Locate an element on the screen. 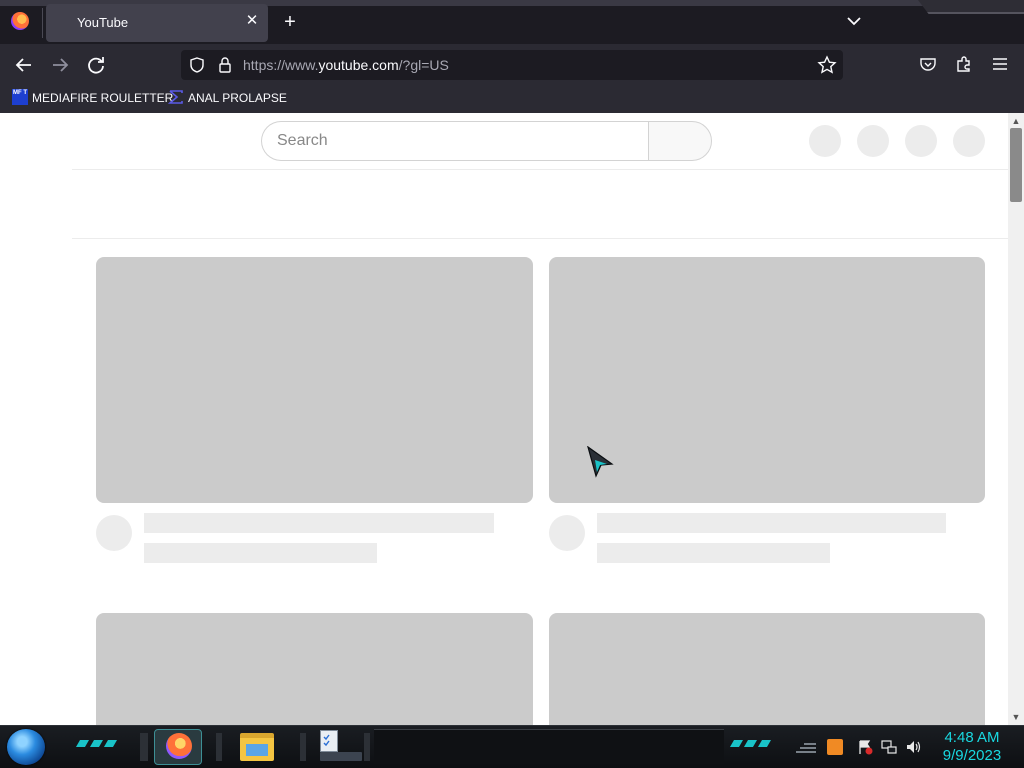 The height and width of the screenshot is (768, 1024). mft-icon: MF T is located at coordinates (20, 97).